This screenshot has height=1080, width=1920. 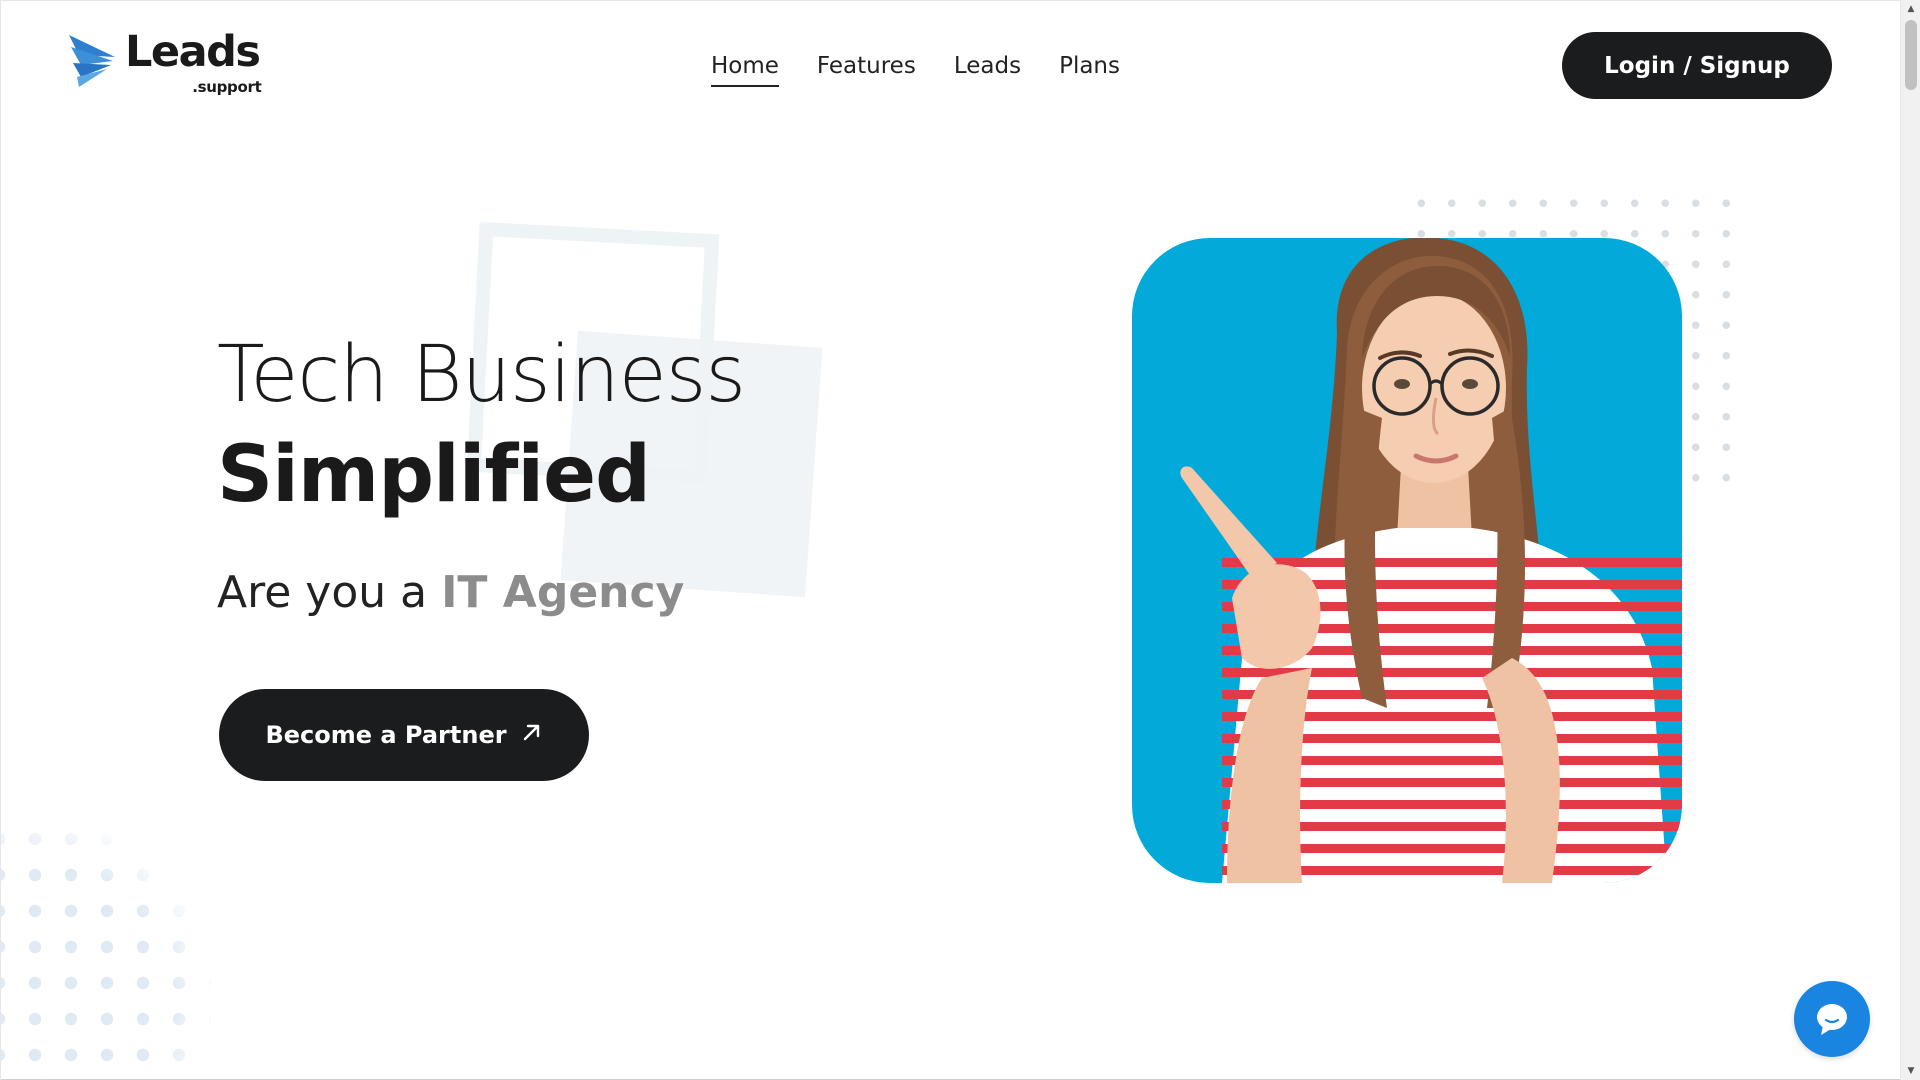 I want to click on main-nav: Home Features Leads Plans, so click(x=915, y=69).